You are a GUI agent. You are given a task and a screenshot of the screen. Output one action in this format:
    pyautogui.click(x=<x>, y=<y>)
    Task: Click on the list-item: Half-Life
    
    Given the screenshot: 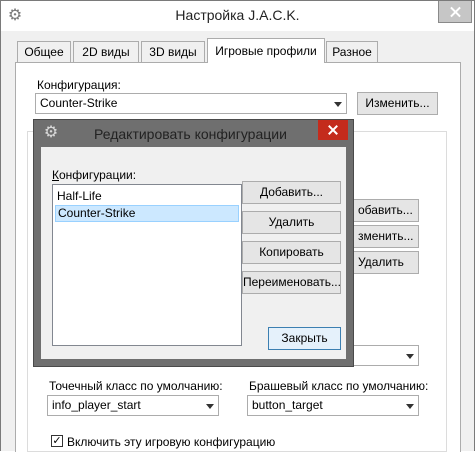 What is the action you would take?
    pyautogui.click(x=147, y=196)
    